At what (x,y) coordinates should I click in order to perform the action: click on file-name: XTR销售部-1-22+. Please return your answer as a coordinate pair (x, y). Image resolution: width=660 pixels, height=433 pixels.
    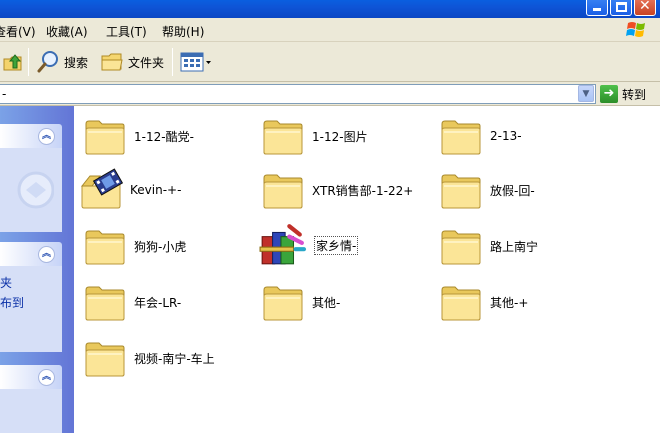
    Looking at the image, I should click on (363, 190).